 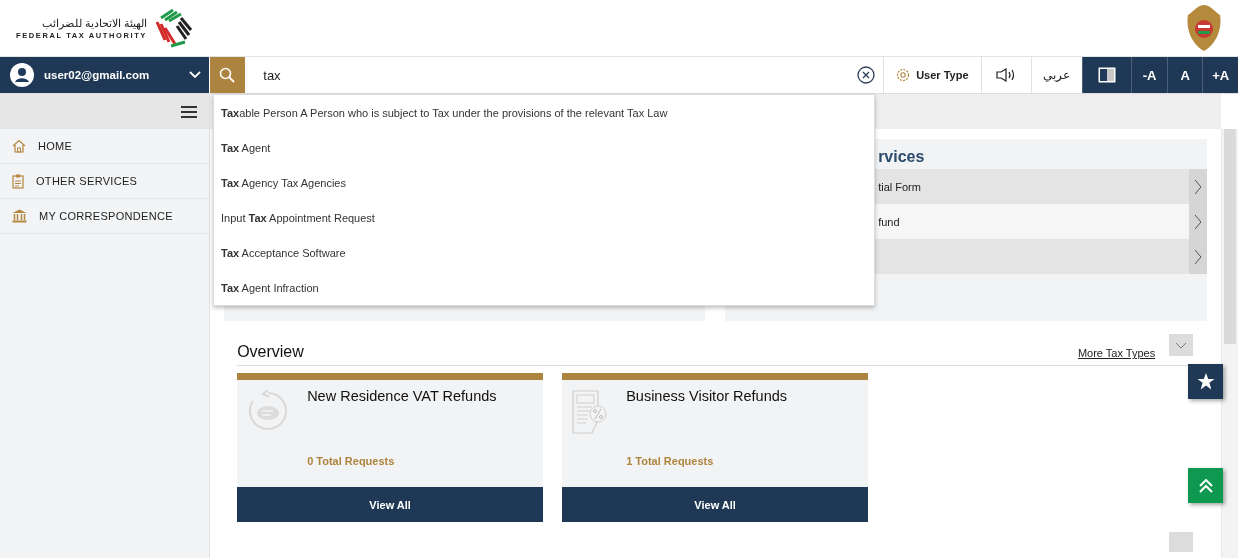 What do you see at coordinates (104, 75) in the screenshot?
I see `user-menu: user02@gmail.com` at bounding box center [104, 75].